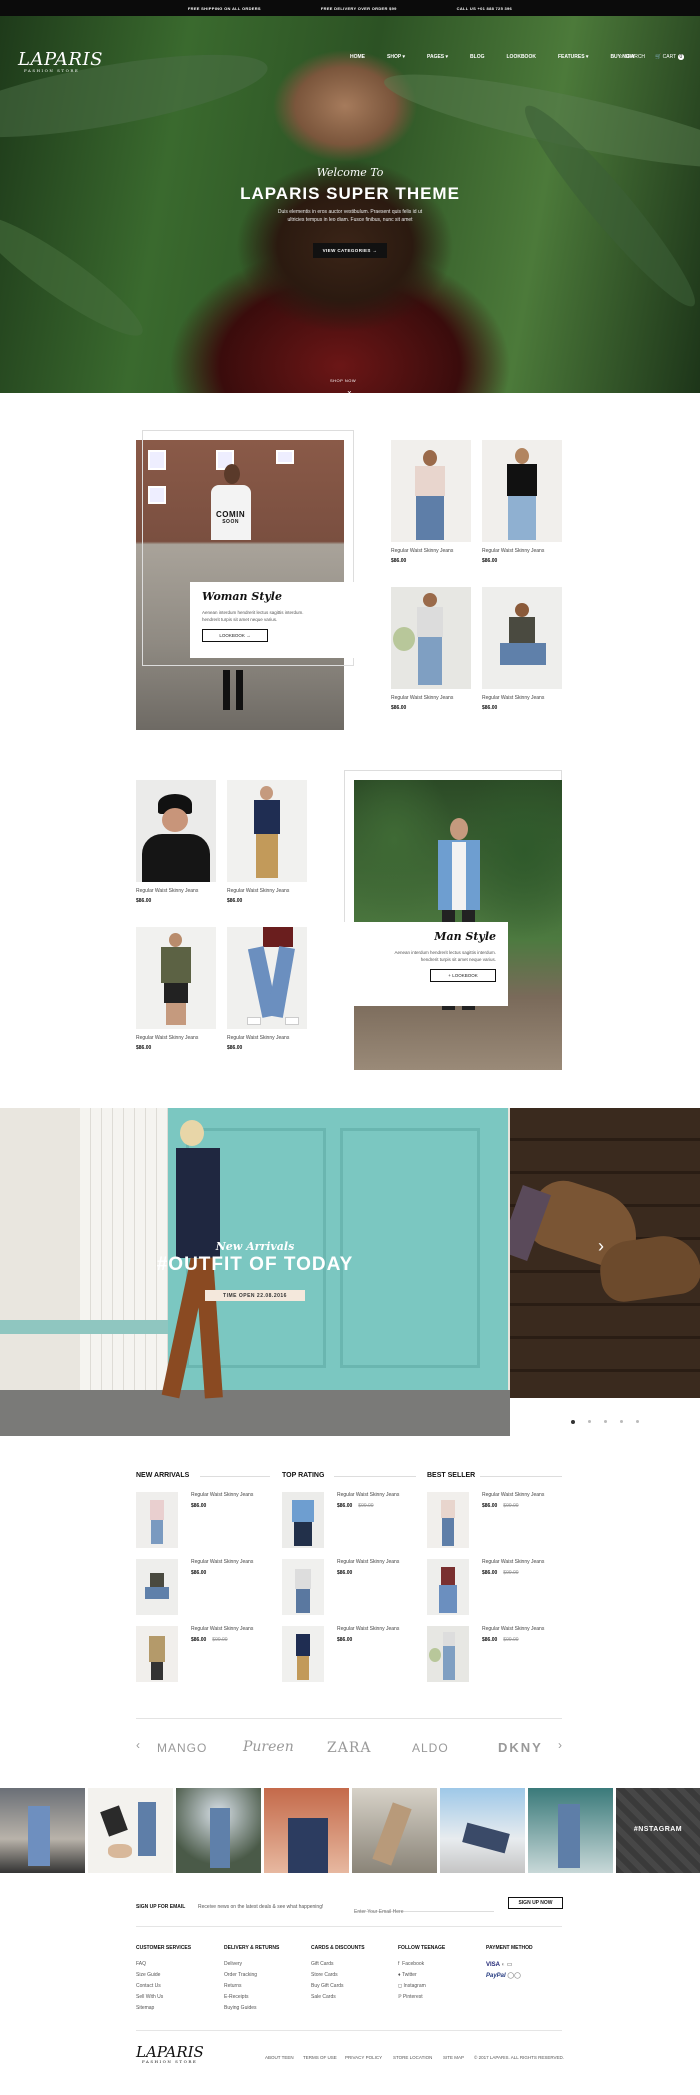  Describe the element at coordinates (236, 1997) in the screenshot. I see `footer-link: E-Receipts` at that location.